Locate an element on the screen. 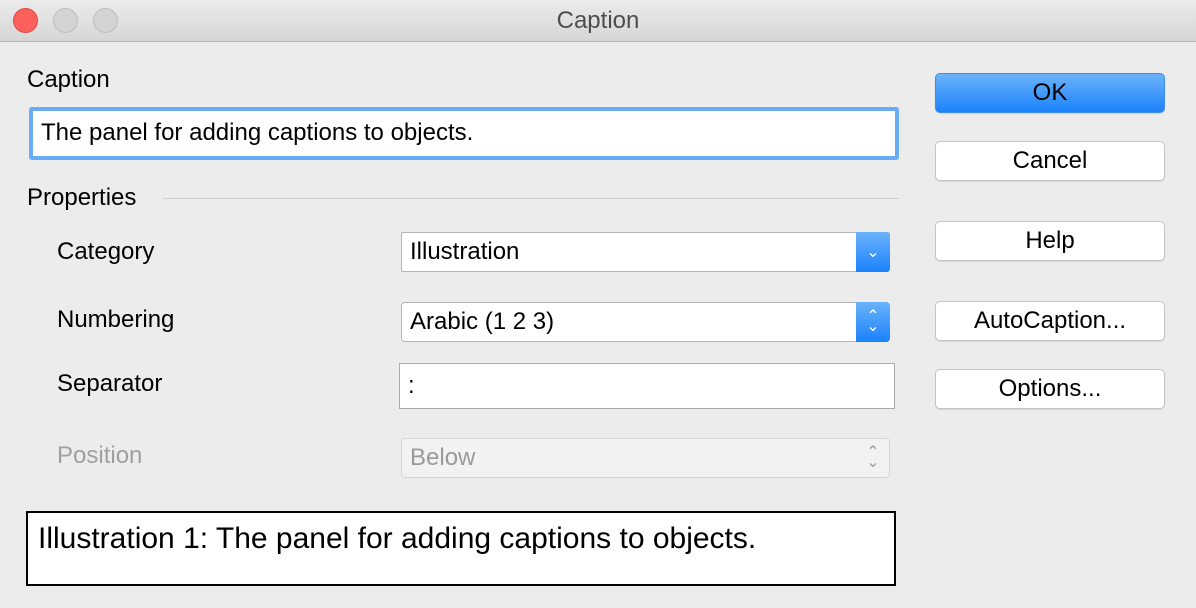 This screenshot has height=608, width=1196. position-label: Position is located at coordinates (100, 455).